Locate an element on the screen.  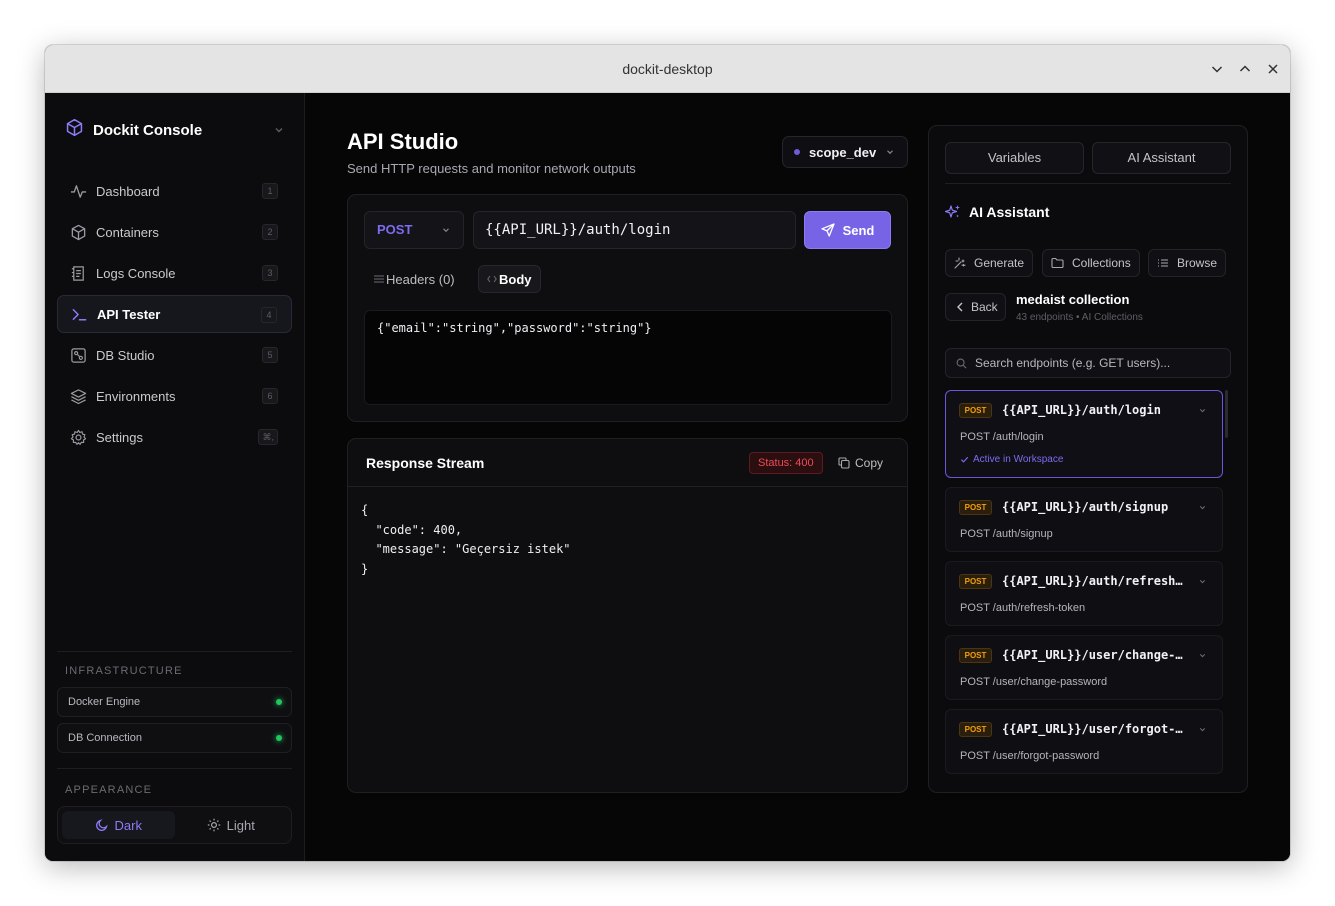
theme-light-label: Light is located at coordinates (240, 825).